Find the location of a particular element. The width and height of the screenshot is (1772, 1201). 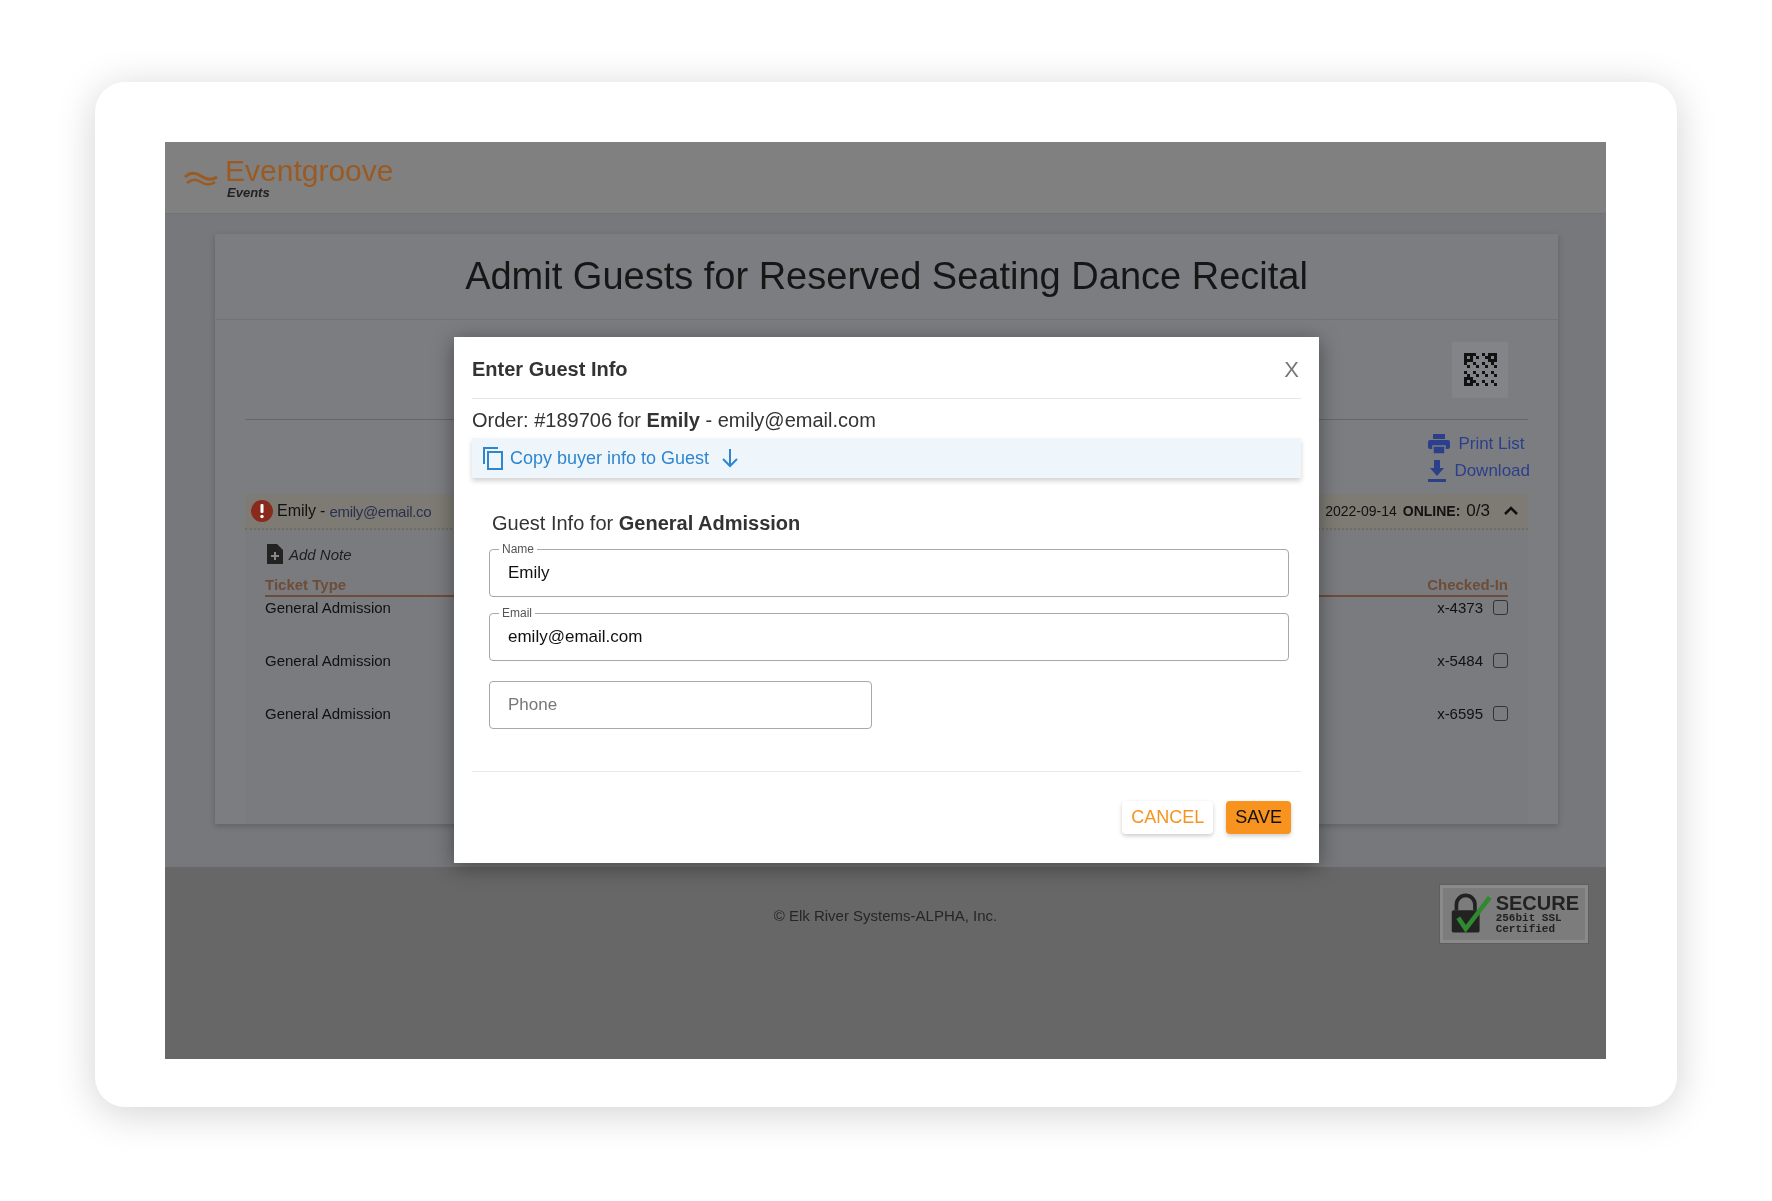

badge-line: Certified is located at coordinates (1526, 929).